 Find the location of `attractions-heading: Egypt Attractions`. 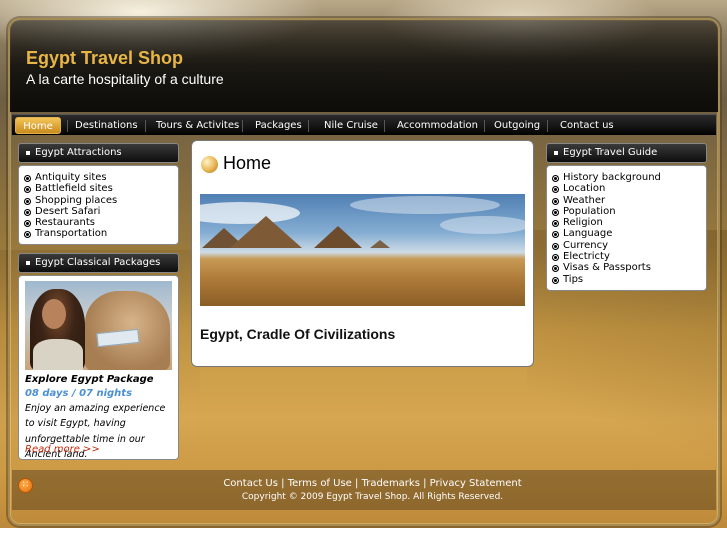

attractions-heading: Egypt Attractions is located at coordinates (98, 153).